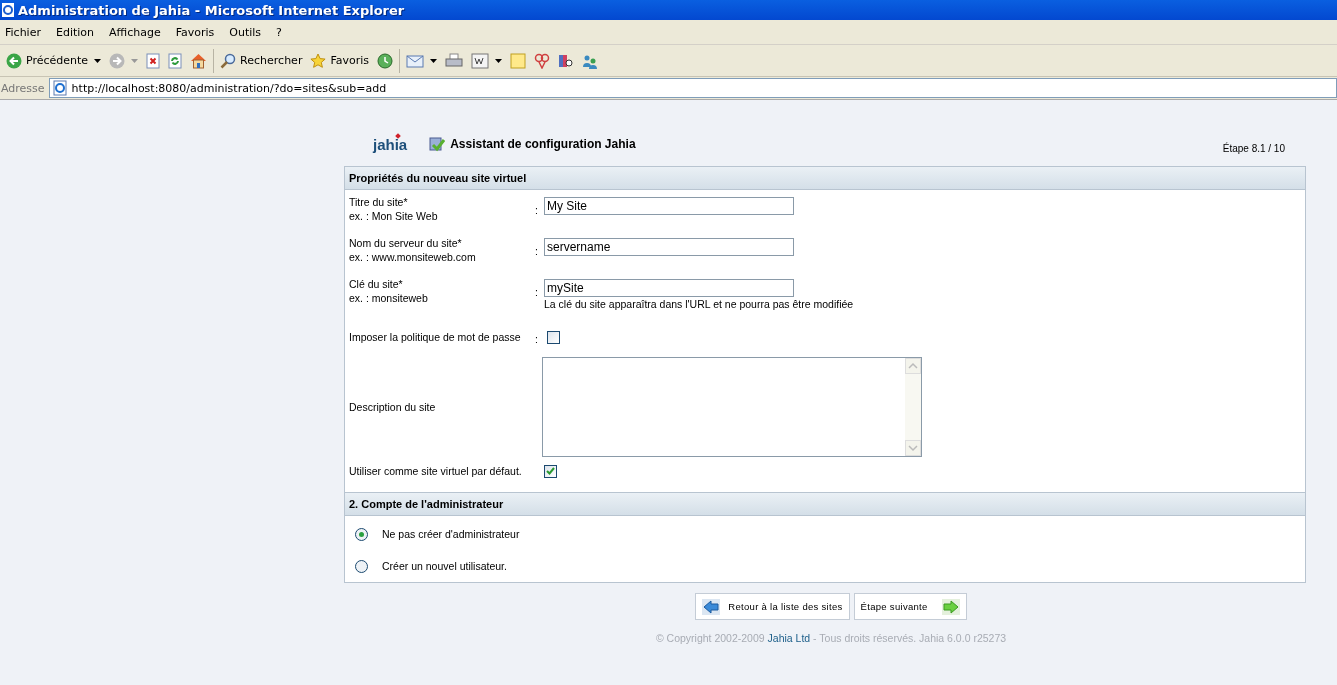  What do you see at coordinates (699, 304) in the screenshot?
I see `hint-text: La clé du site apparaîtra dans l'URL et ne pourra pas être modifiée` at bounding box center [699, 304].